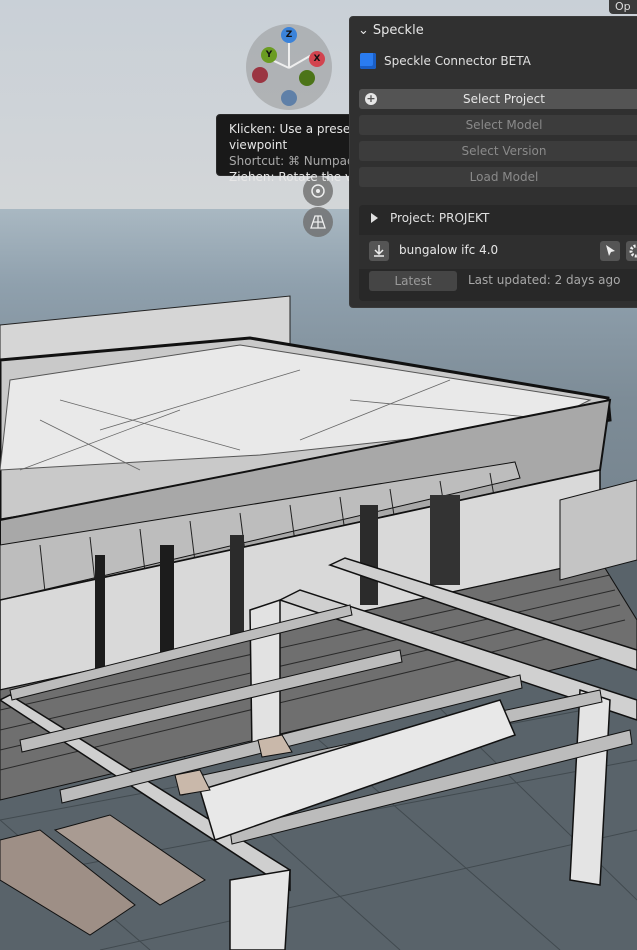 This screenshot has width=637, height=950. I want to click on download-button, so click(379, 251).